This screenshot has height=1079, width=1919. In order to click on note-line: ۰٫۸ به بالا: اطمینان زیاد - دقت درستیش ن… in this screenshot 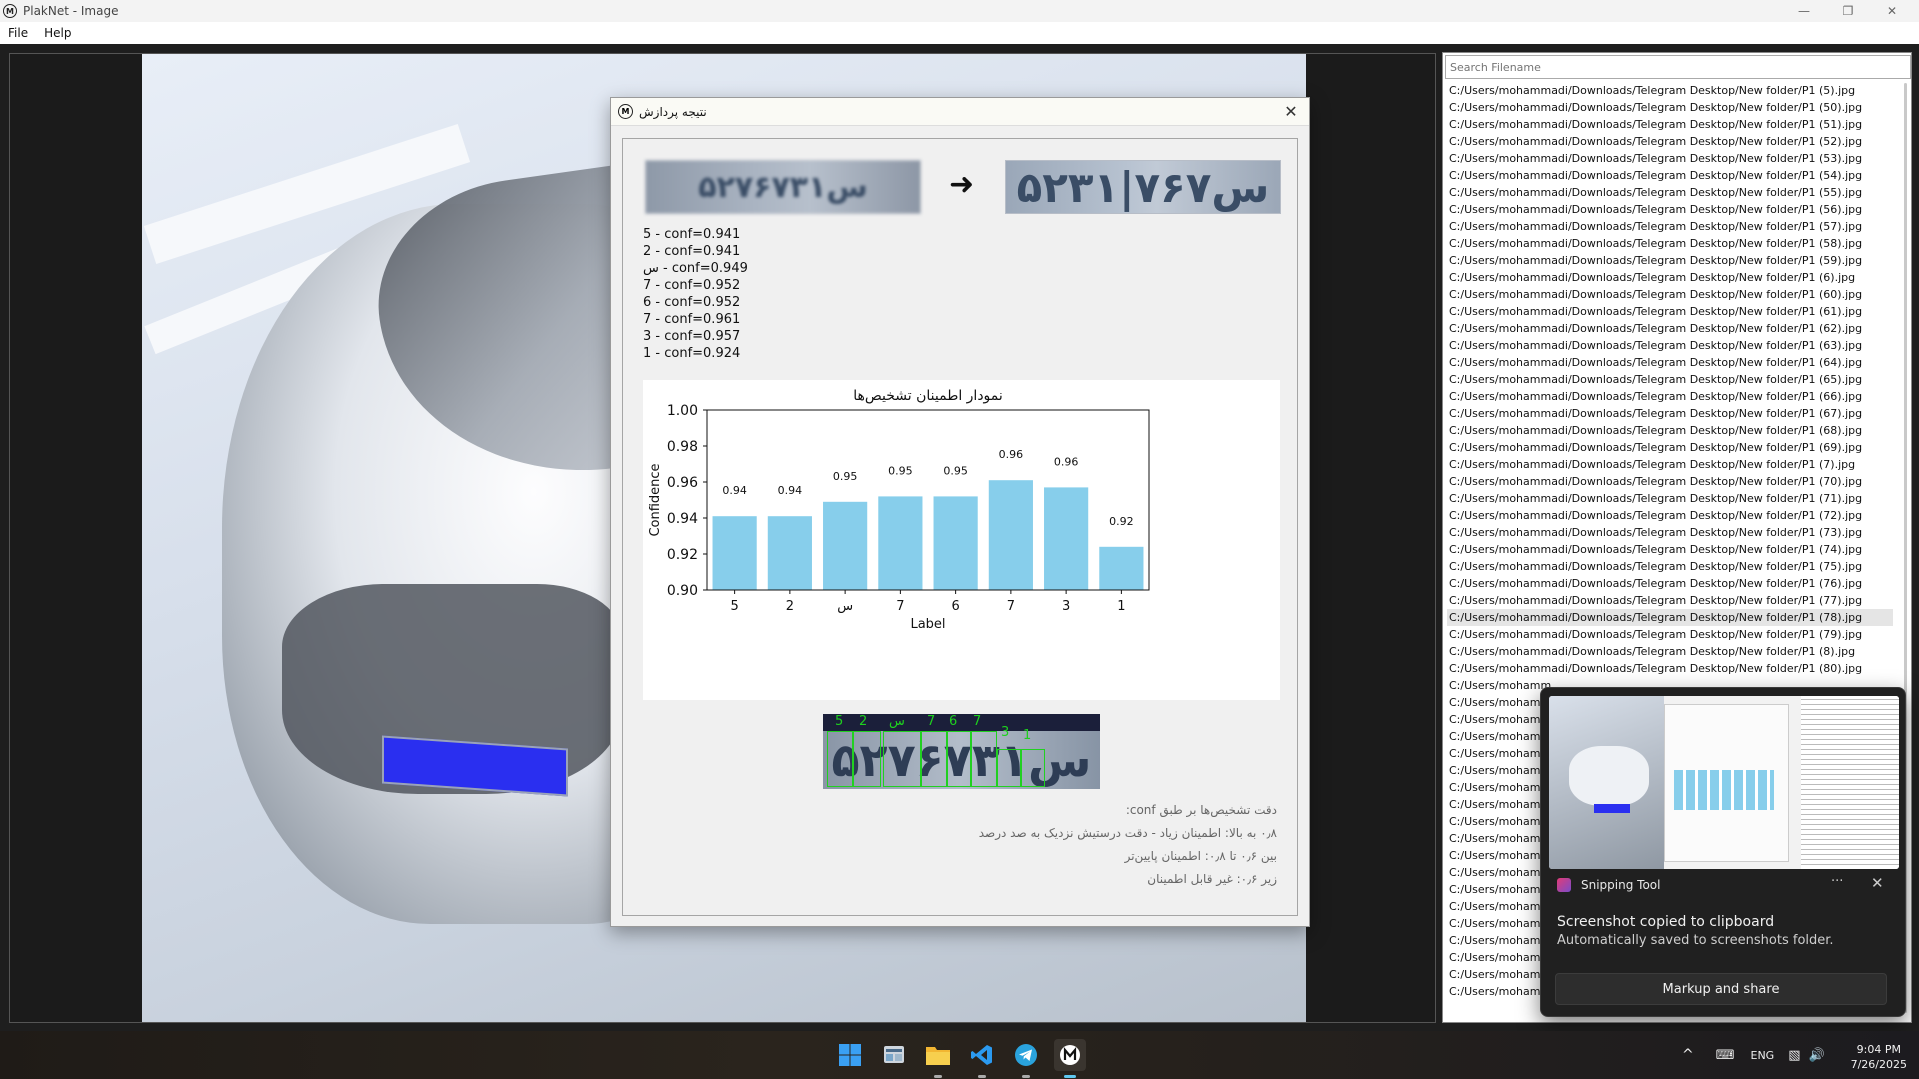, I will do `click(1127, 833)`.